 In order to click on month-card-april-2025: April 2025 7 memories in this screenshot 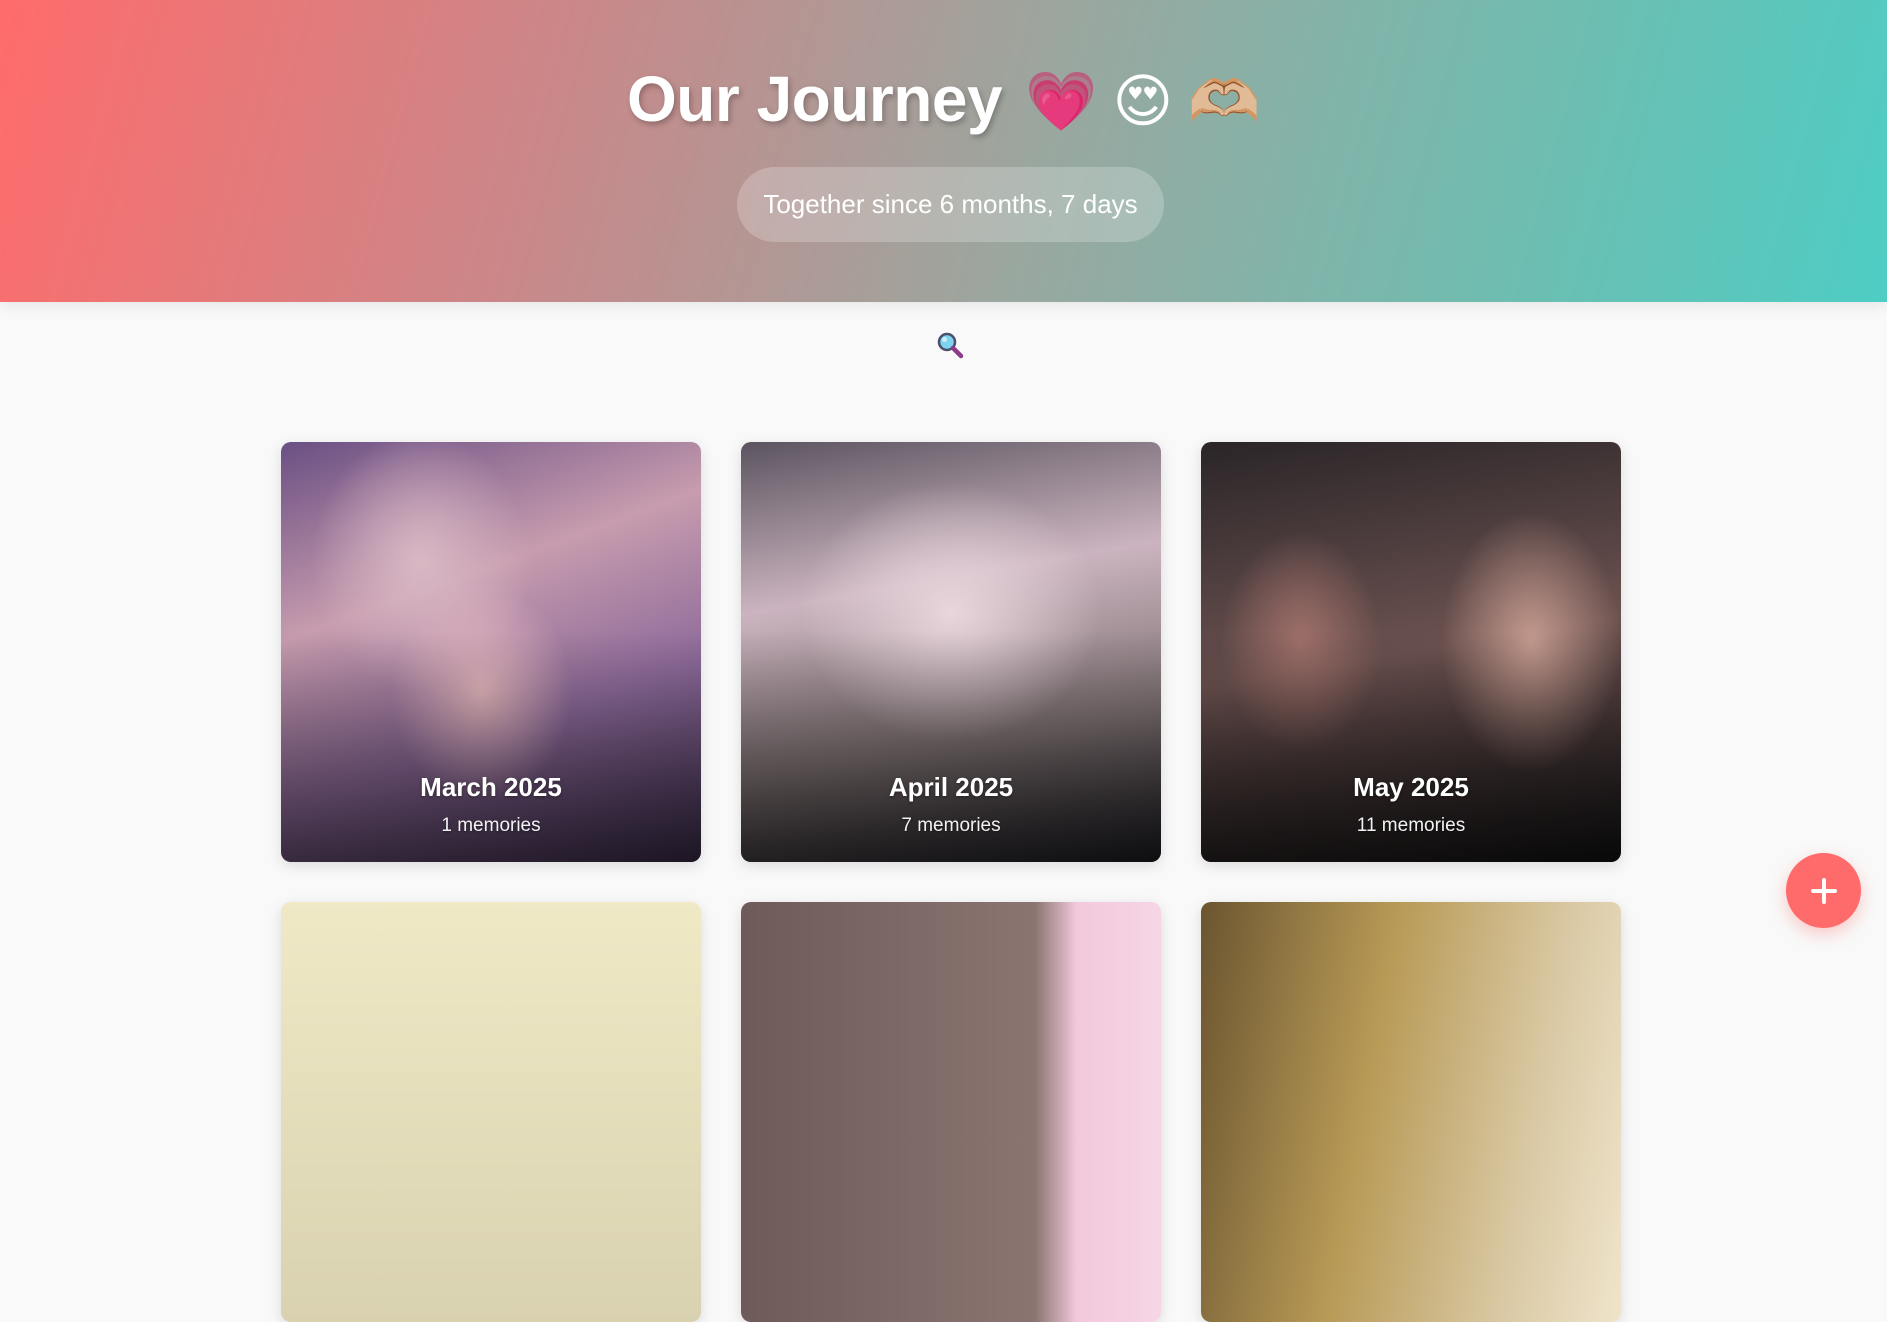, I will do `click(951, 652)`.